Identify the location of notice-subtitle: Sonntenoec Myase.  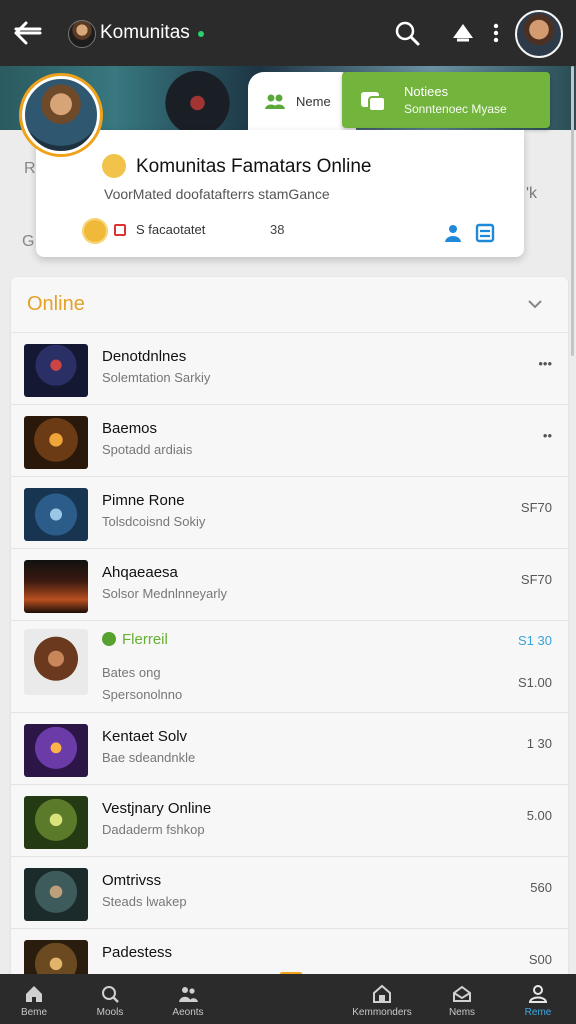
(455, 109).